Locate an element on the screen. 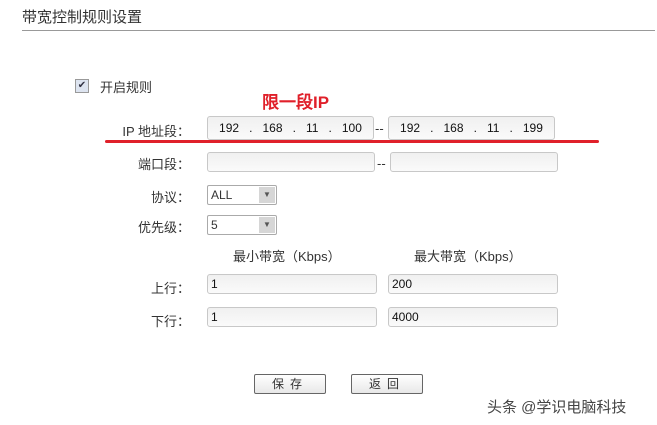 The image size is (657, 425). upstream-min-input: 1 is located at coordinates (292, 284).